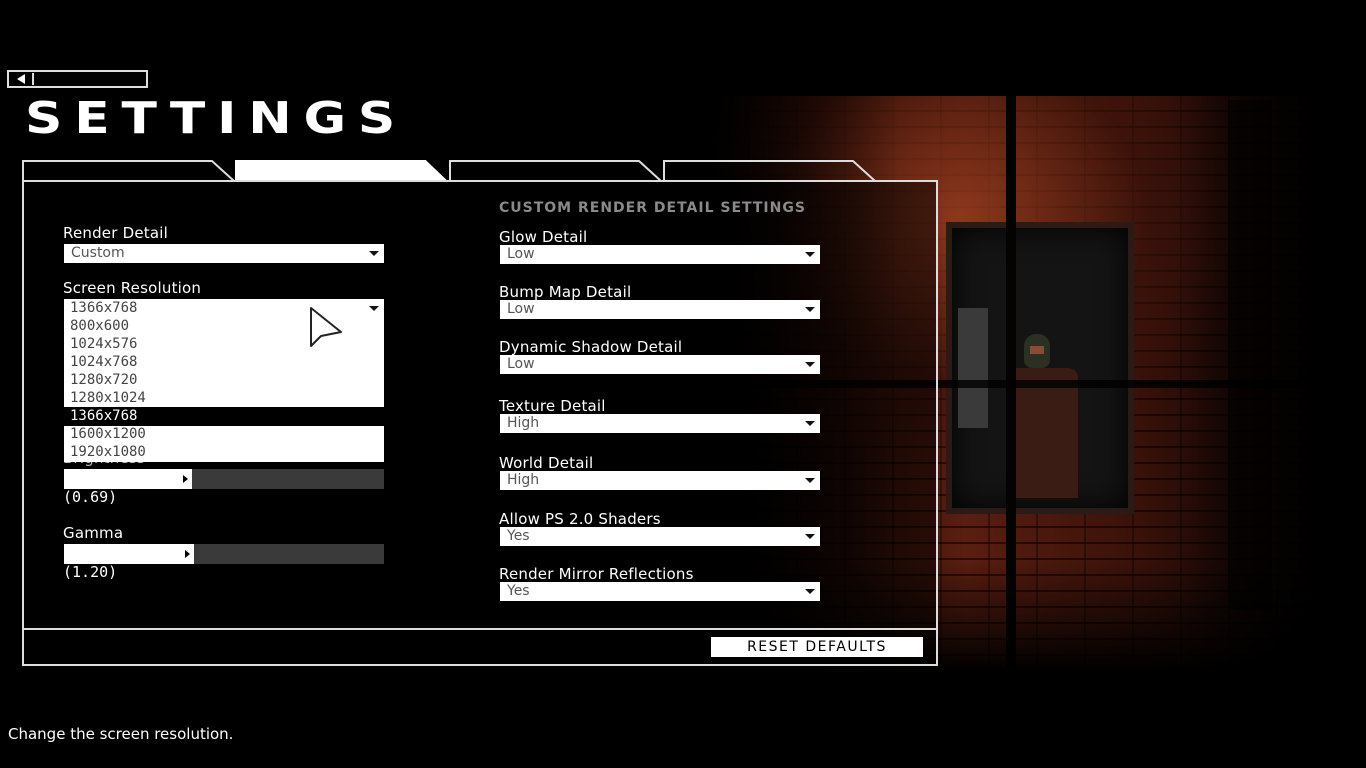 The height and width of the screenshot is (768, 1366). Describe the element at coordinates (224, 479) in the screenshot. I see `brightness-slider` at that location.